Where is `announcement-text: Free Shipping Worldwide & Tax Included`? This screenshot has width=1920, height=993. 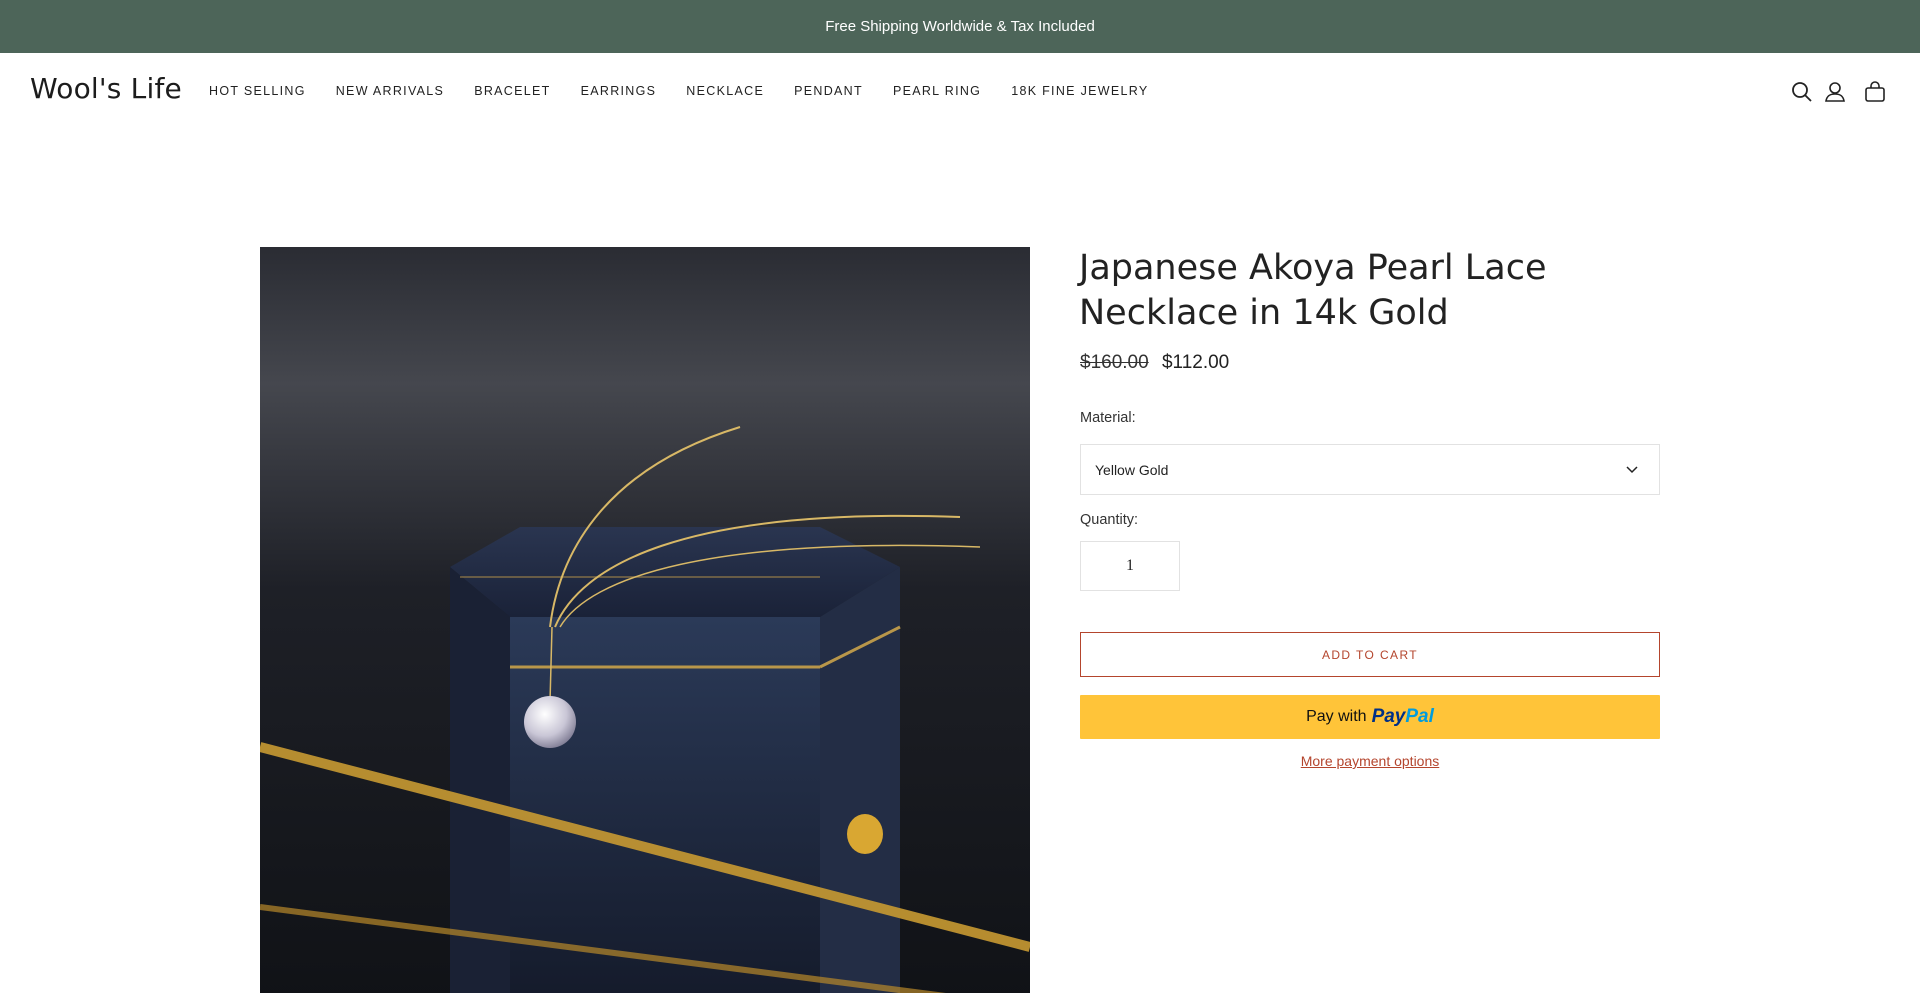
announcement-text: Free Shipping Worldwide & Tax Included is located at coordinates (960, 26).